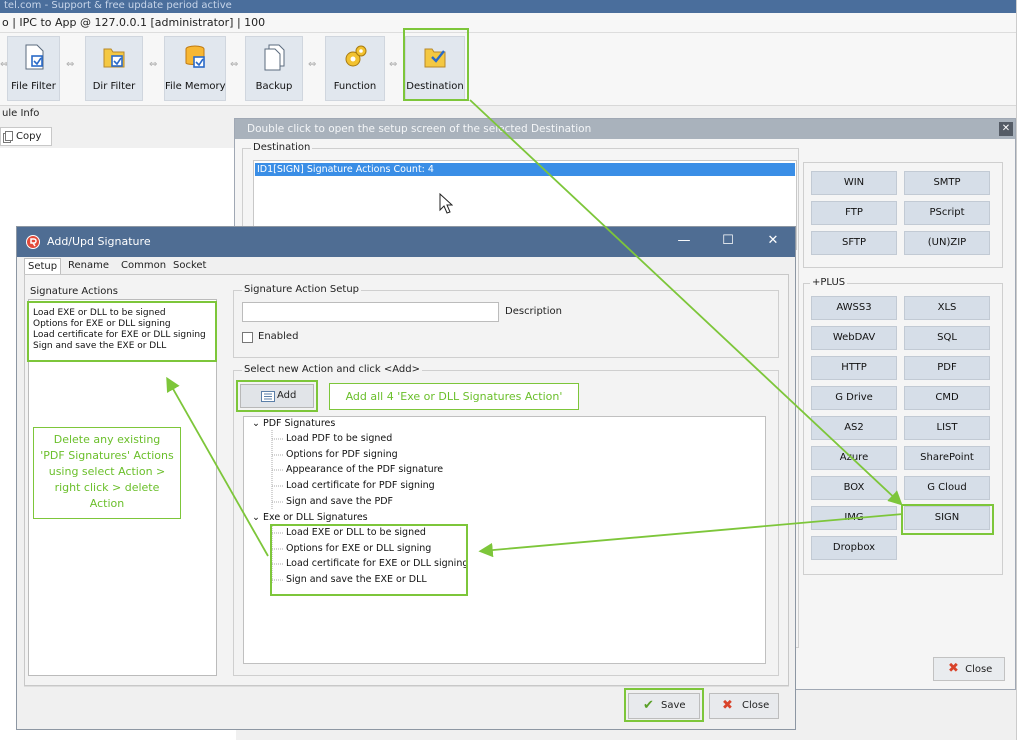 This screenshot has height=740, width=1024. What do you see at coordinates (302, 290) in the screenshot?
I see `setup-group-label: Signature Action Setup` at bounding box center [302, 290].